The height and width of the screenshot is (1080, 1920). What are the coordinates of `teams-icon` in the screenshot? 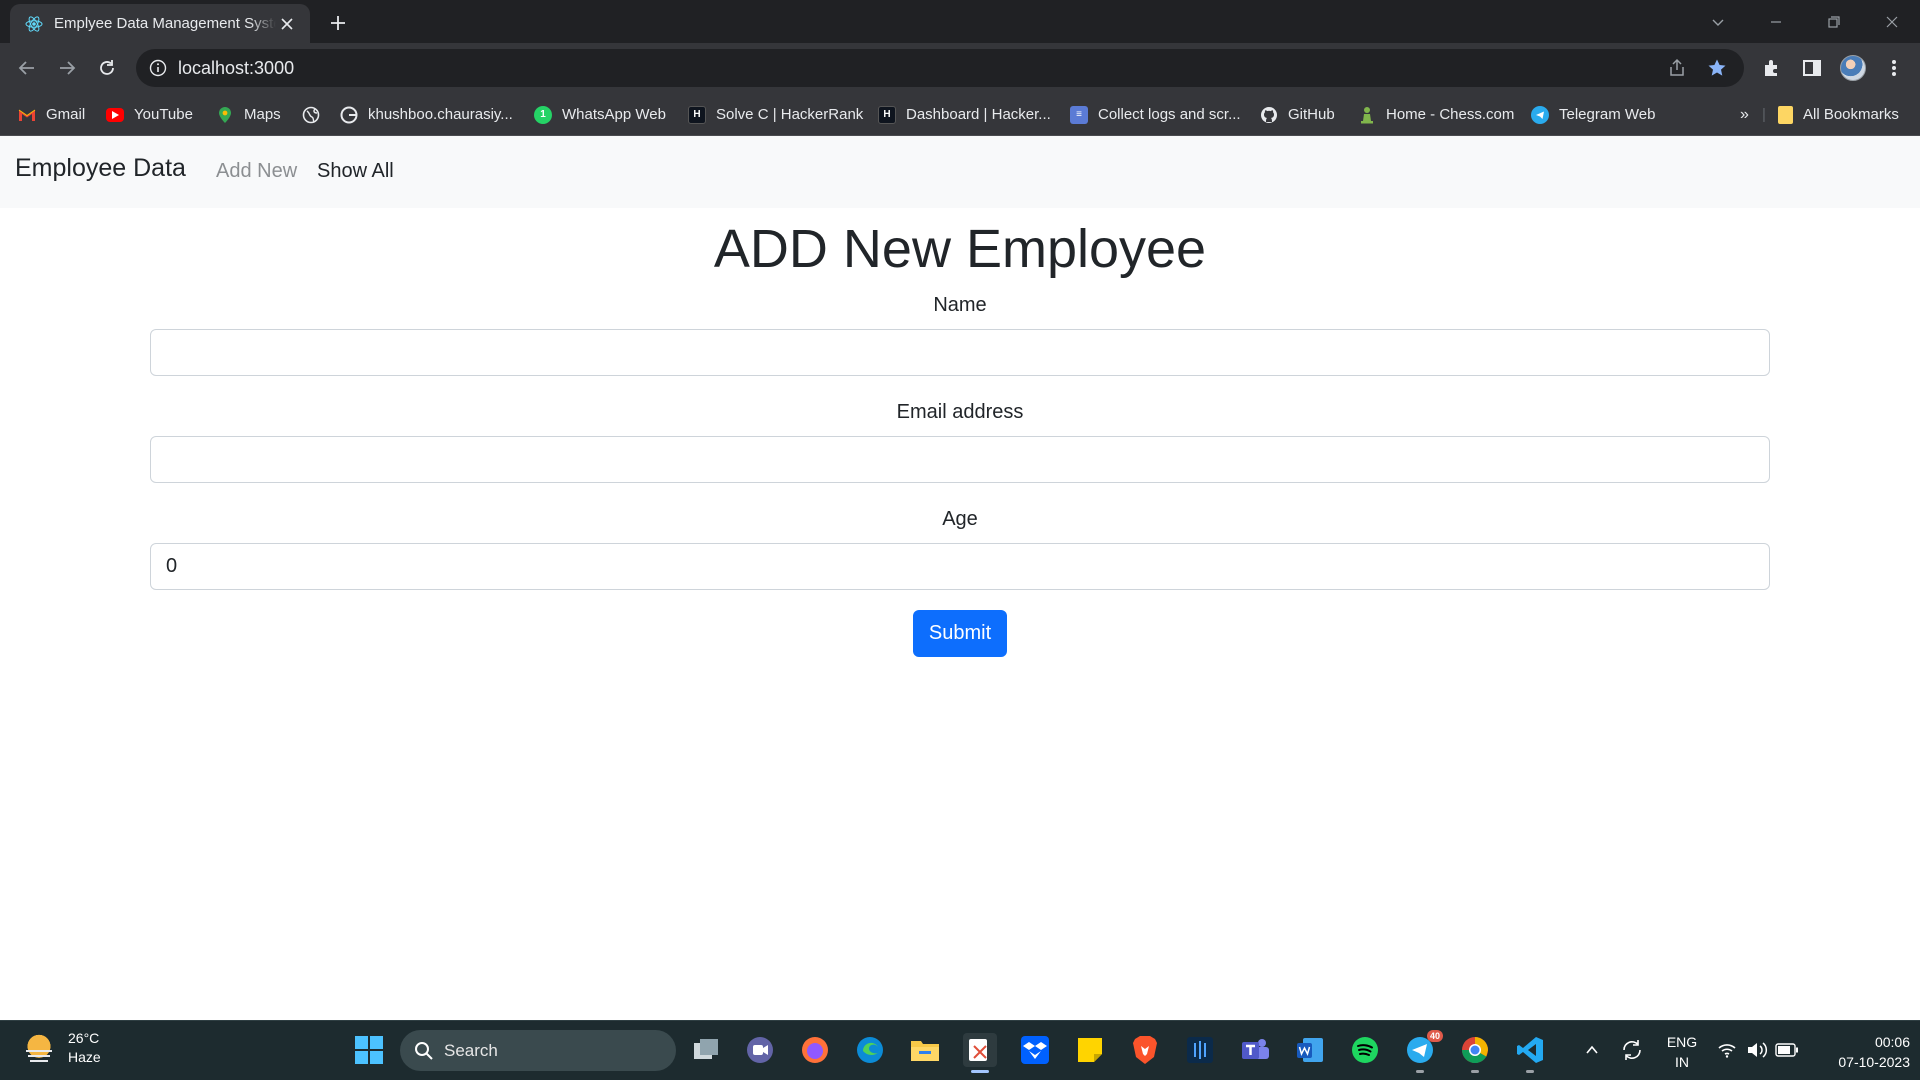 It's located at (1255, 1050).